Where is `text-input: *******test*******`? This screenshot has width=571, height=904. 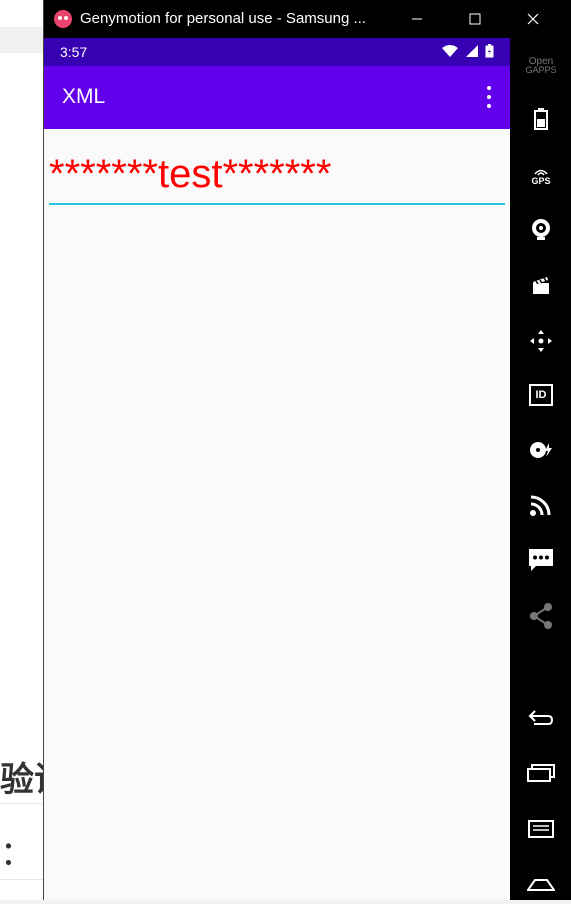
text-input: *******test******* is located at coordinates (277, 177).